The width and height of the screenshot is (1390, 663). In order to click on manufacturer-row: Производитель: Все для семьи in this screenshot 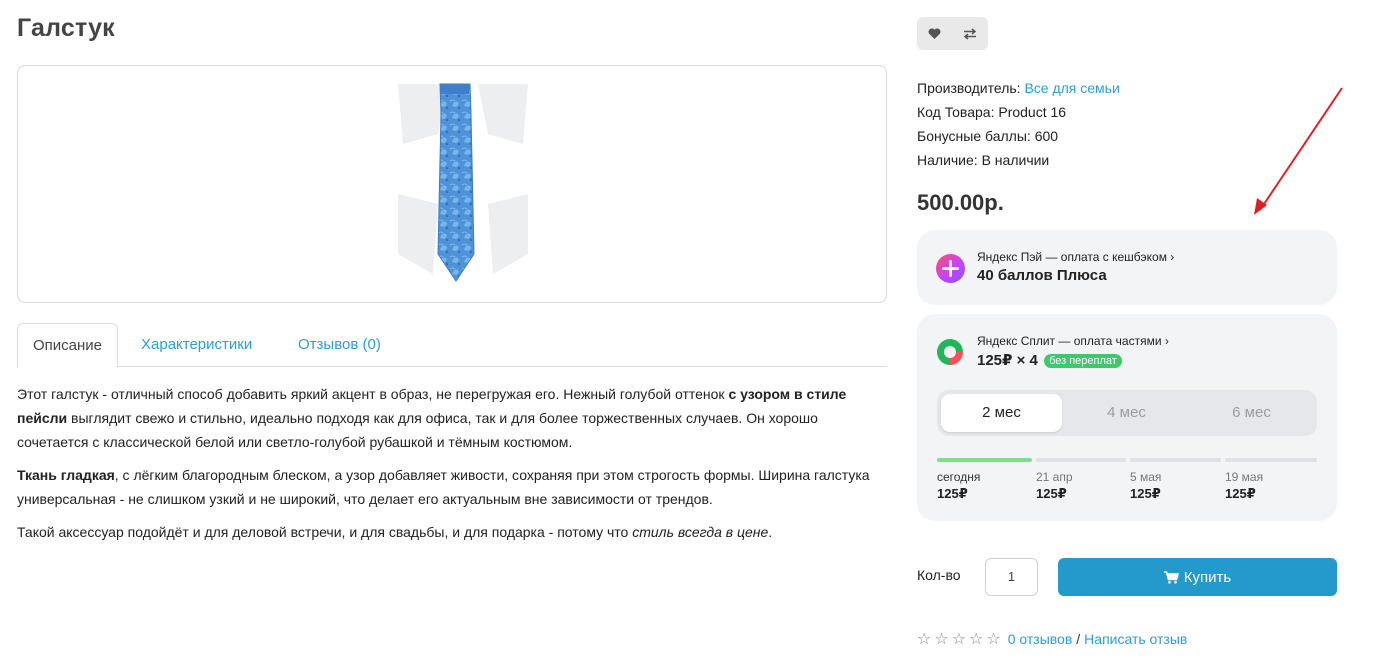, I will do `click(1018, 88)`.